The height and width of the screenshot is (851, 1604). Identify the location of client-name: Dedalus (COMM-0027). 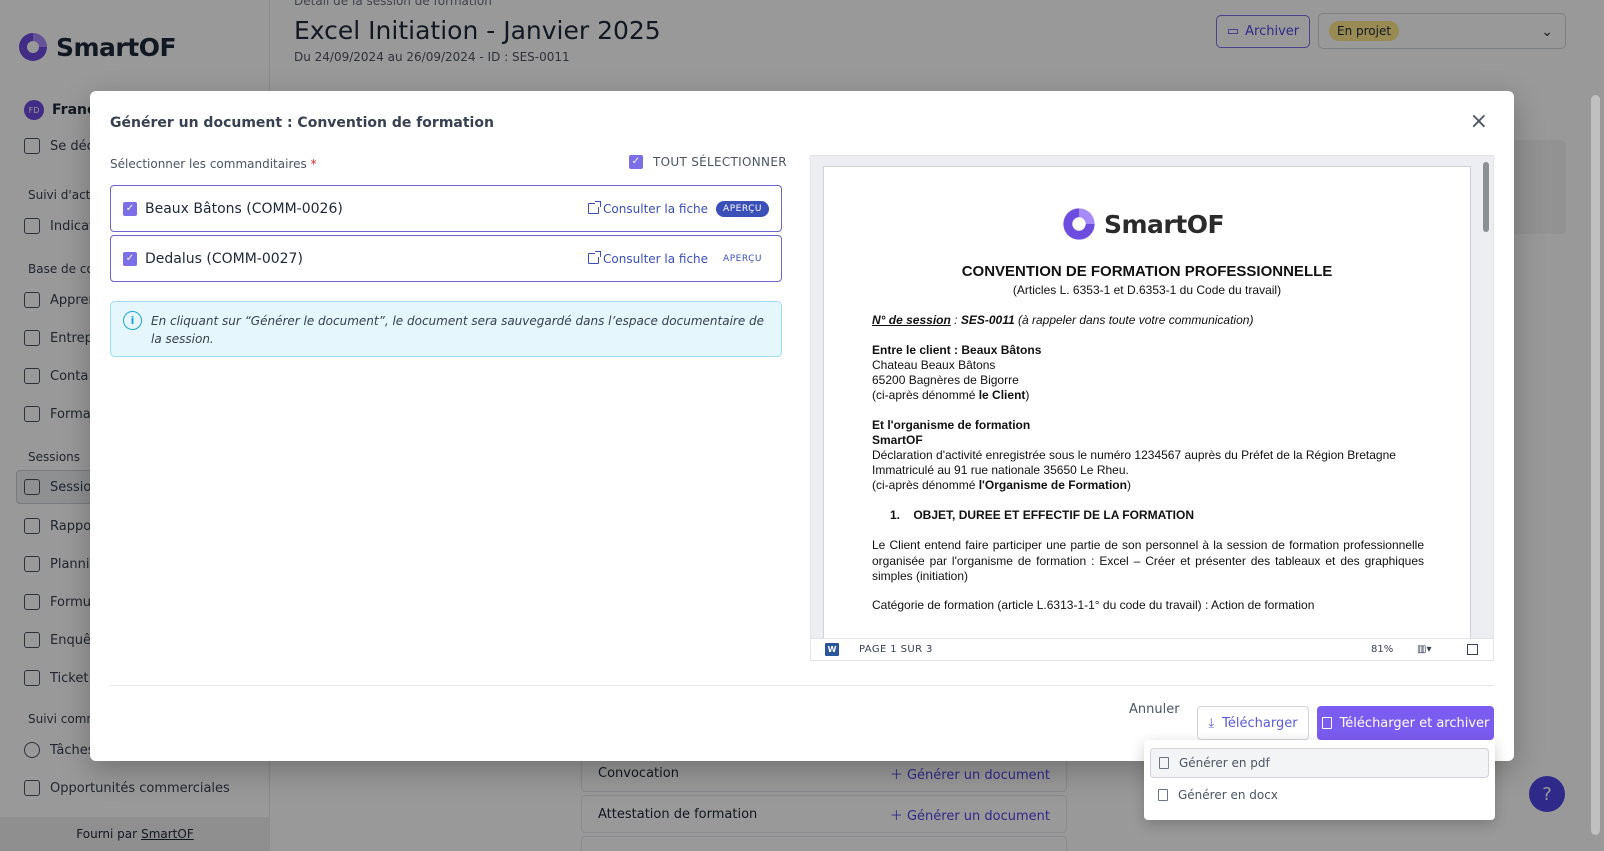
(224, 258).